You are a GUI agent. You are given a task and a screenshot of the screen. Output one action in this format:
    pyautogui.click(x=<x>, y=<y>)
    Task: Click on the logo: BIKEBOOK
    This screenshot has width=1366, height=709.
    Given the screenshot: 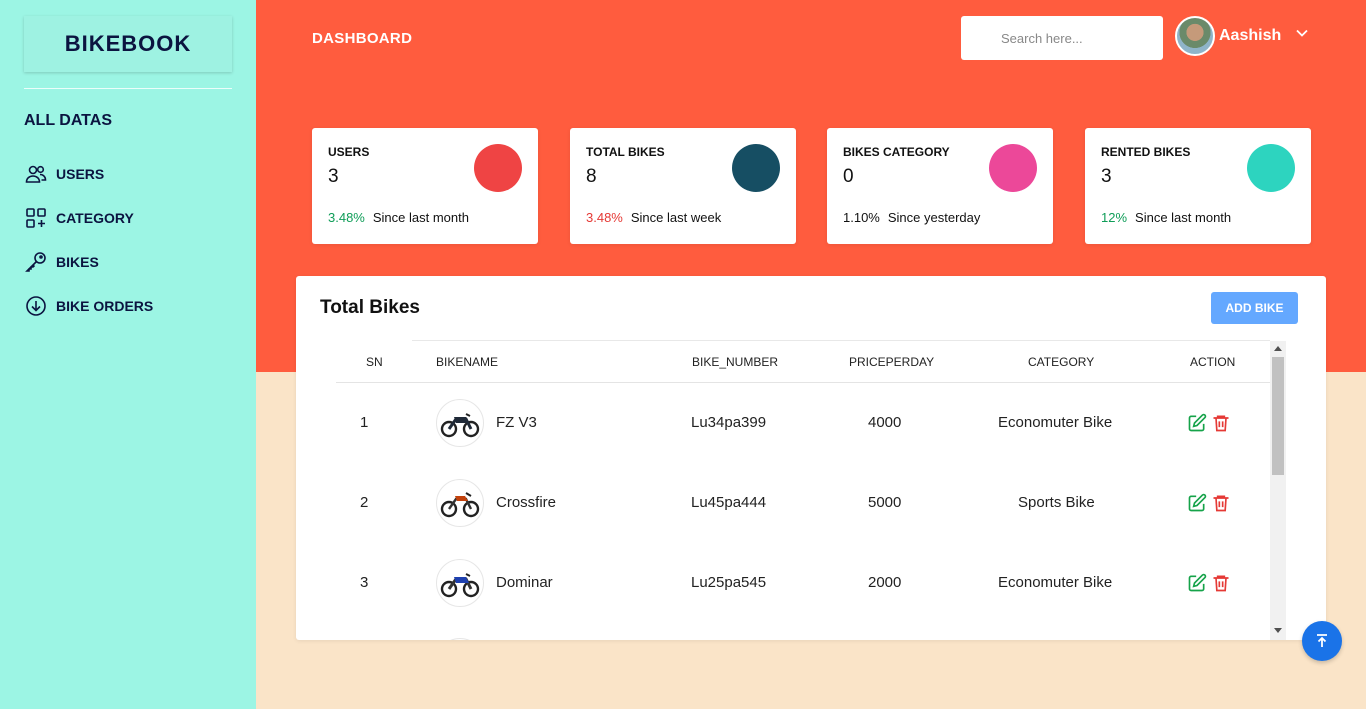 What is the action you would take?
    pyautogui.click(x=128, y=44)
    